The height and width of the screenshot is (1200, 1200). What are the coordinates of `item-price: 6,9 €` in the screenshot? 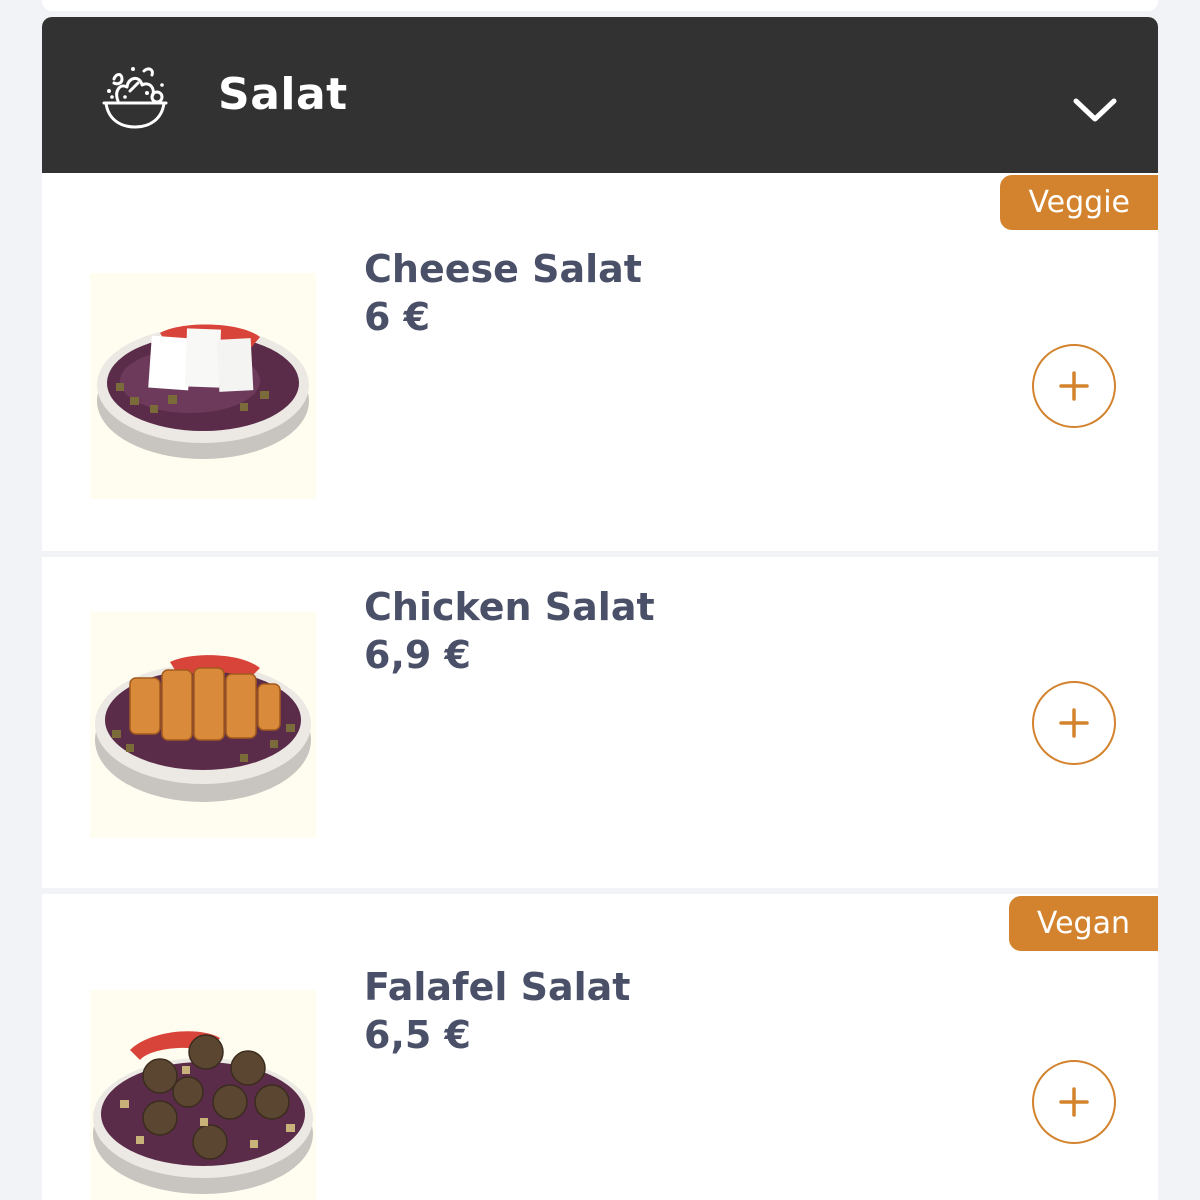 It's located at (417, 655).